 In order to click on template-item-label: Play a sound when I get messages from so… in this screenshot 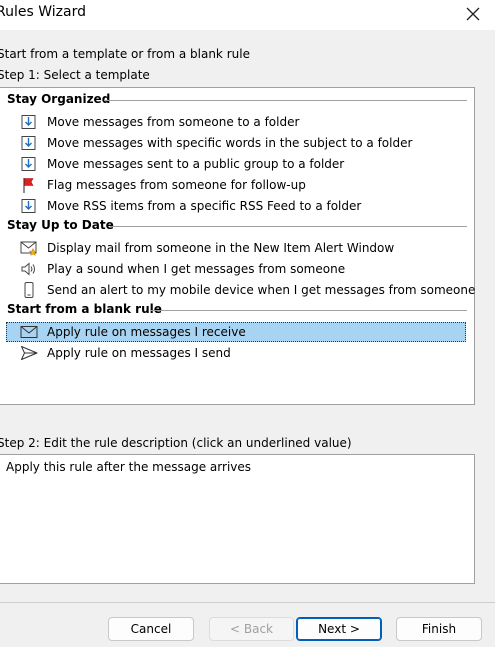, I will do `click(196, 269)`.